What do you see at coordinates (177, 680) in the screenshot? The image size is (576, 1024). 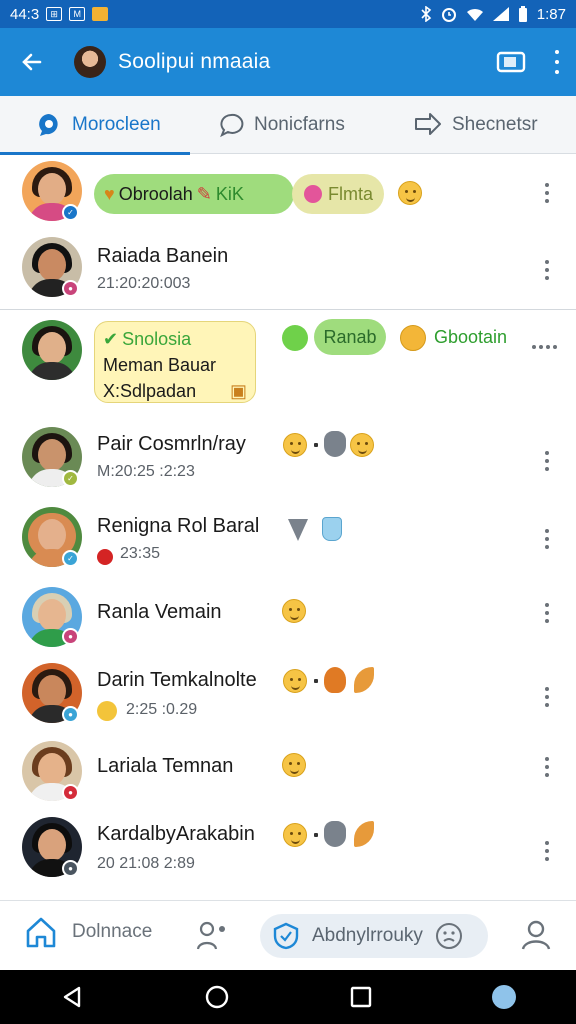 I see `contact-name: Darin Temkalnolte` at bounding box center [177, 680].